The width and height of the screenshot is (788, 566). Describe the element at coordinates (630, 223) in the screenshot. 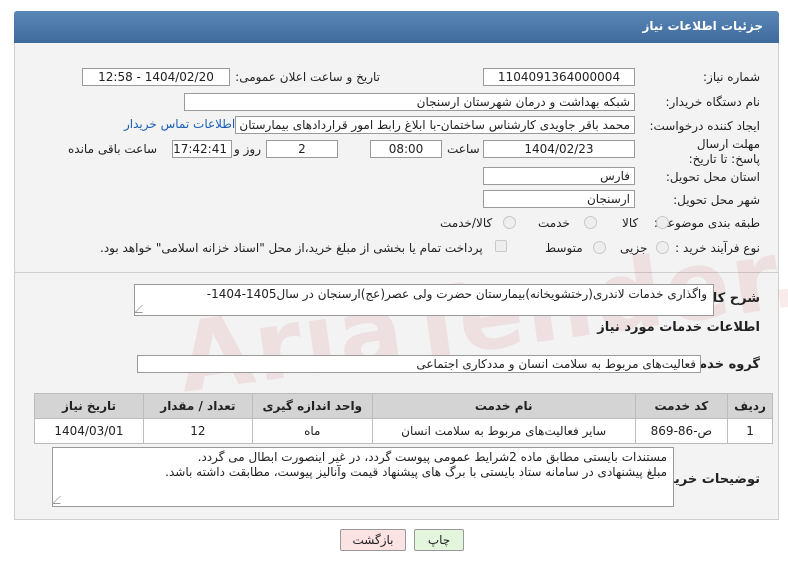

I see `category-goods-label: کالا` at that location.